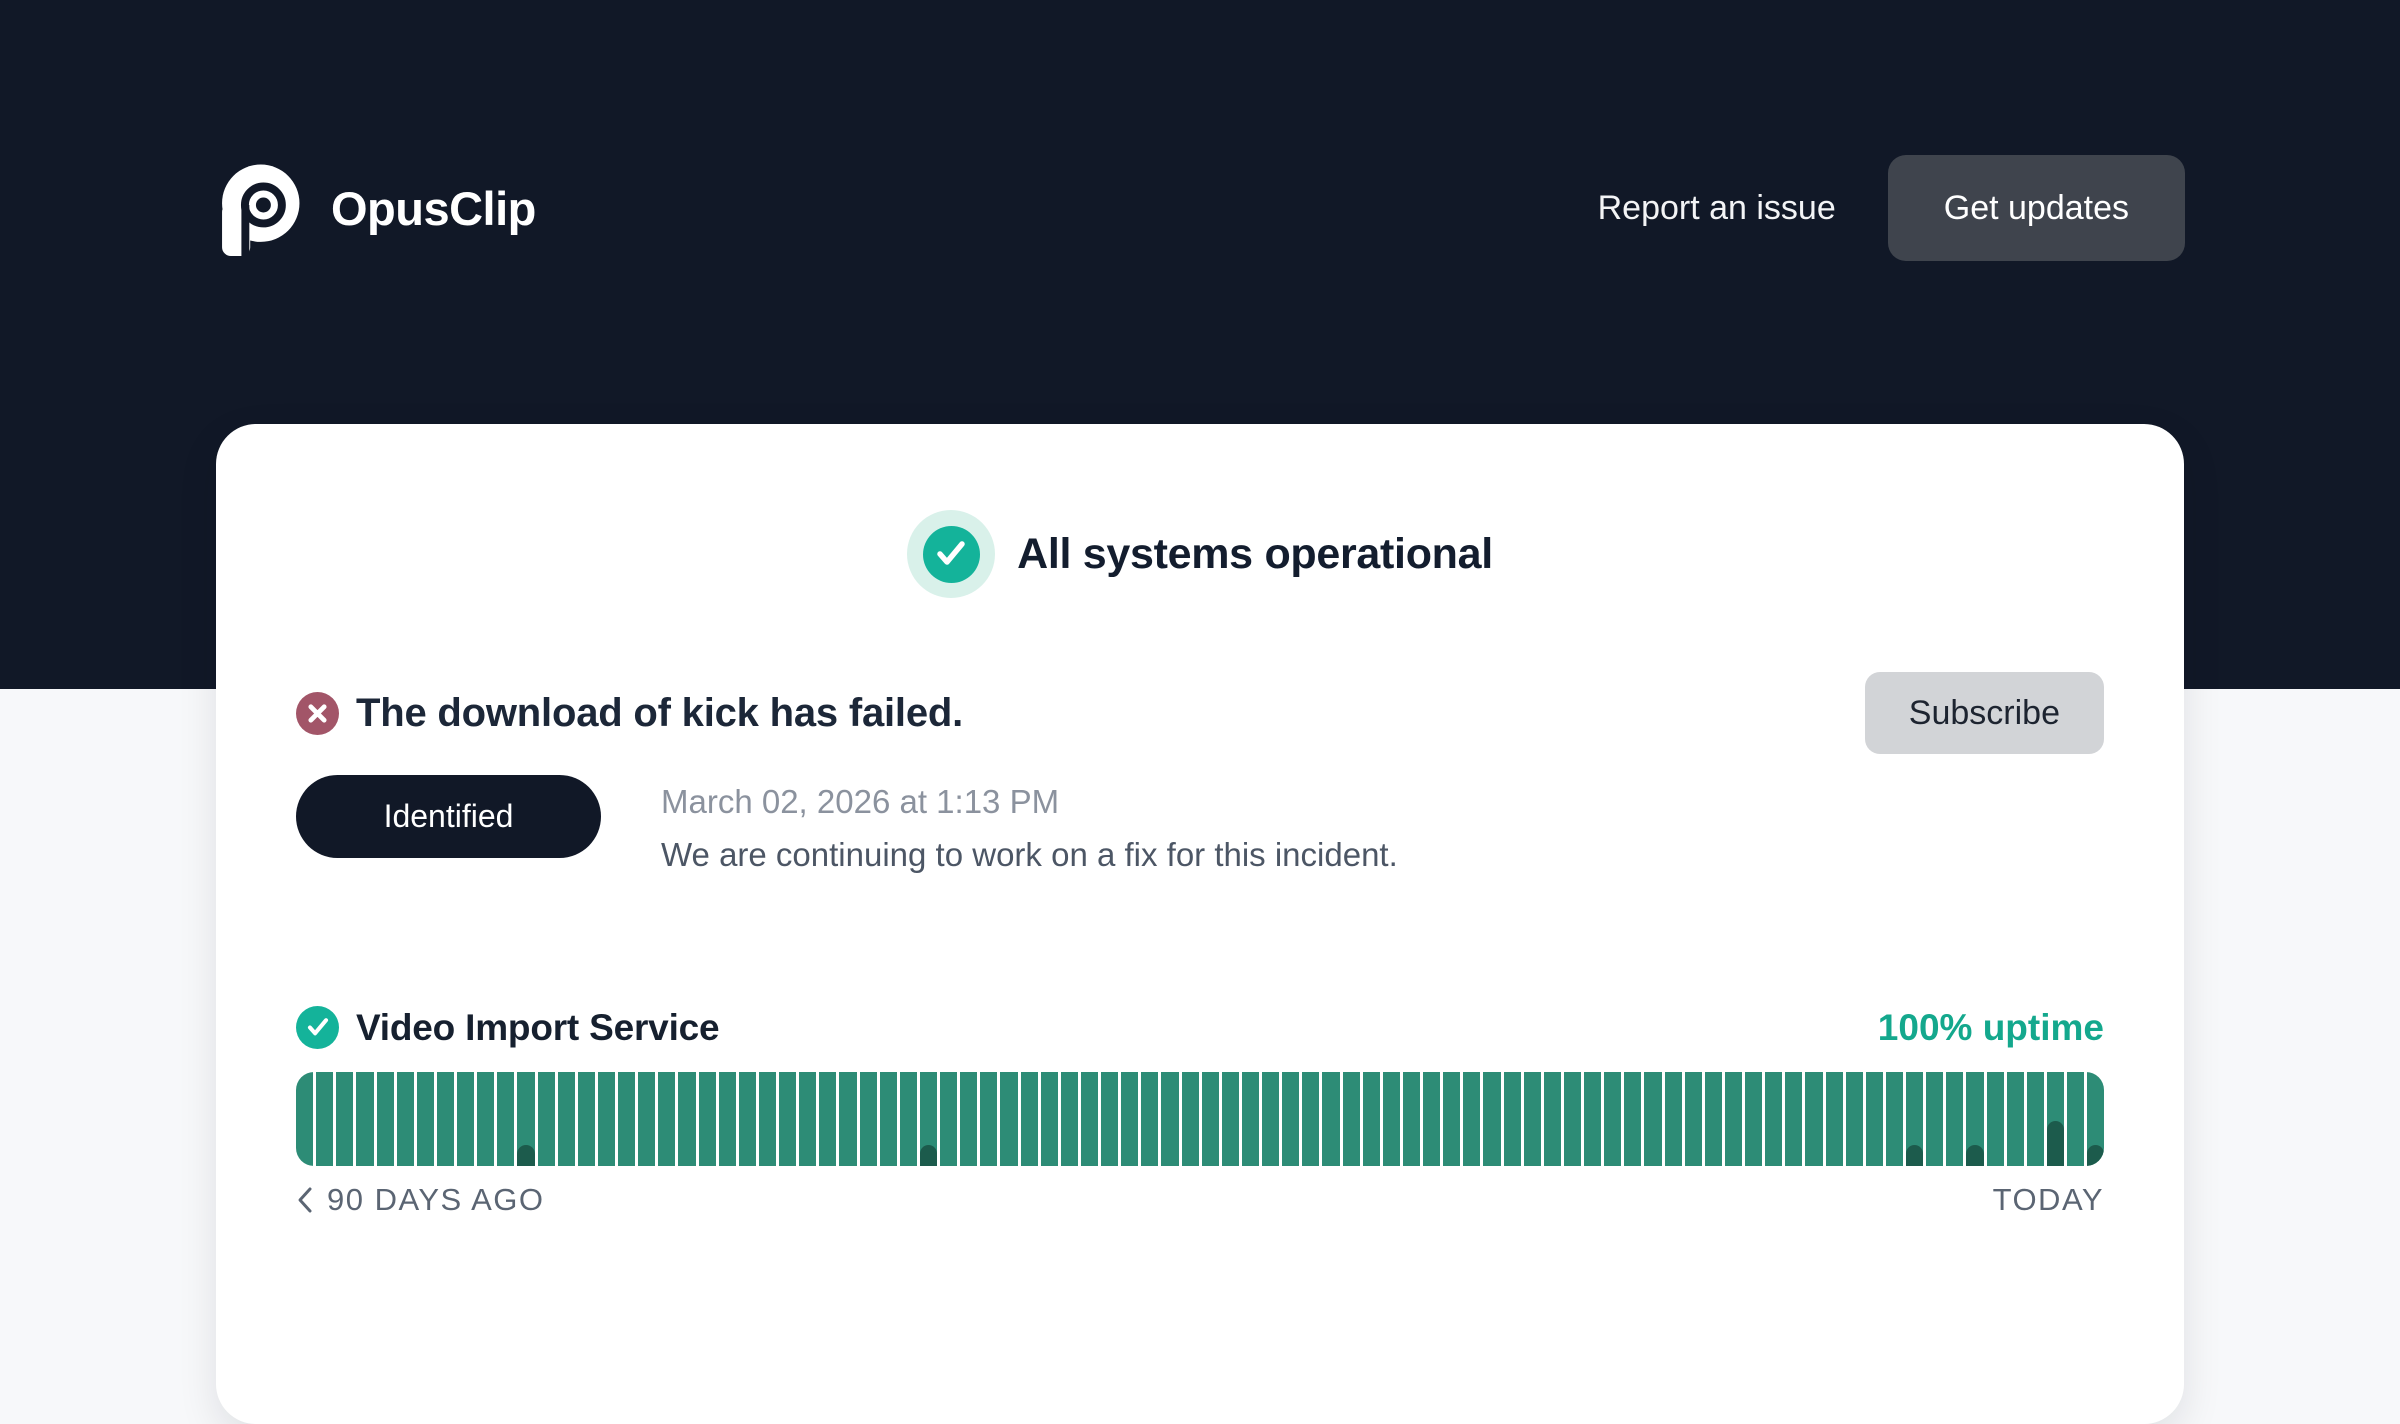 This screenshot has width=2400, height=1424. I want to click on subscribe-button: Subscribe, so click(1984, 713).